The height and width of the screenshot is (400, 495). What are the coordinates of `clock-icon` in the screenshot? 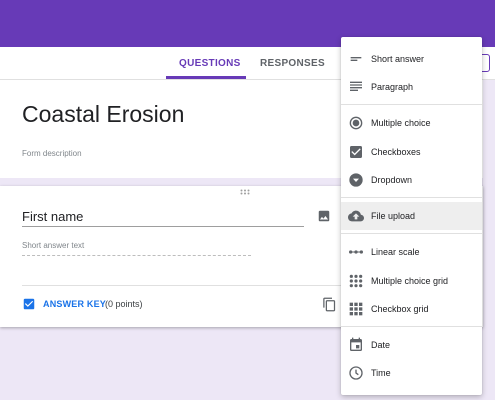 It's located at (356, 373).